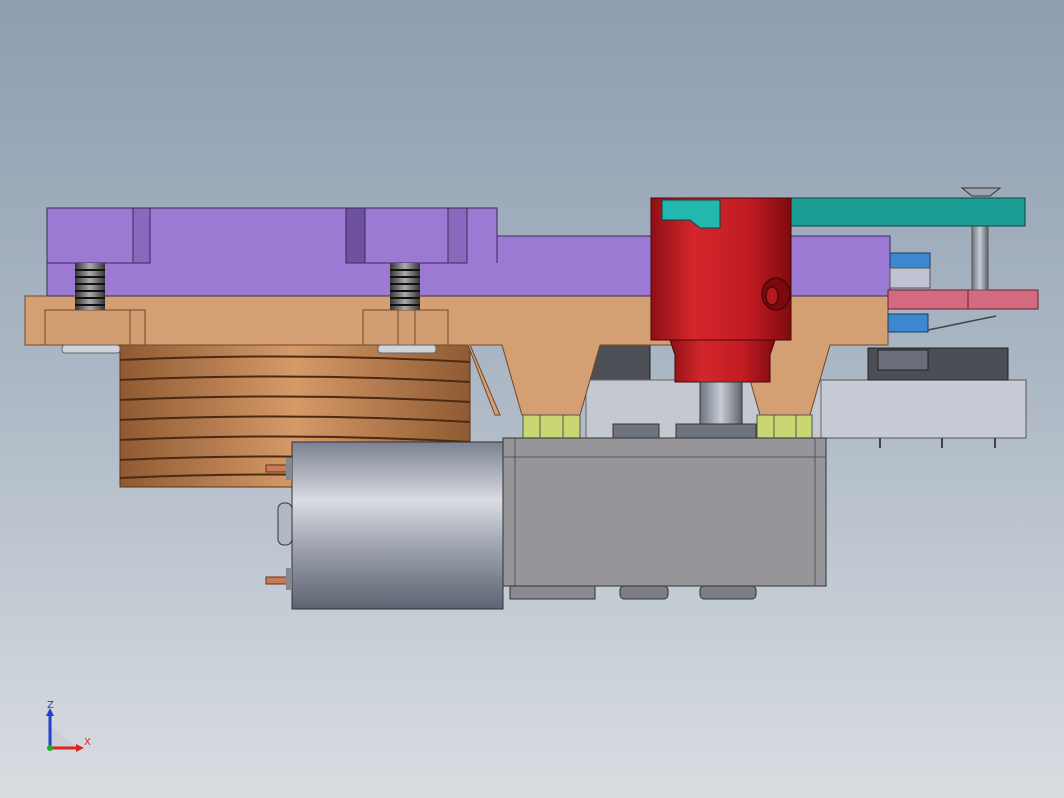  Describe the element at coordinates (664, 518) in the screenshot. I see `gearbox` at that location.